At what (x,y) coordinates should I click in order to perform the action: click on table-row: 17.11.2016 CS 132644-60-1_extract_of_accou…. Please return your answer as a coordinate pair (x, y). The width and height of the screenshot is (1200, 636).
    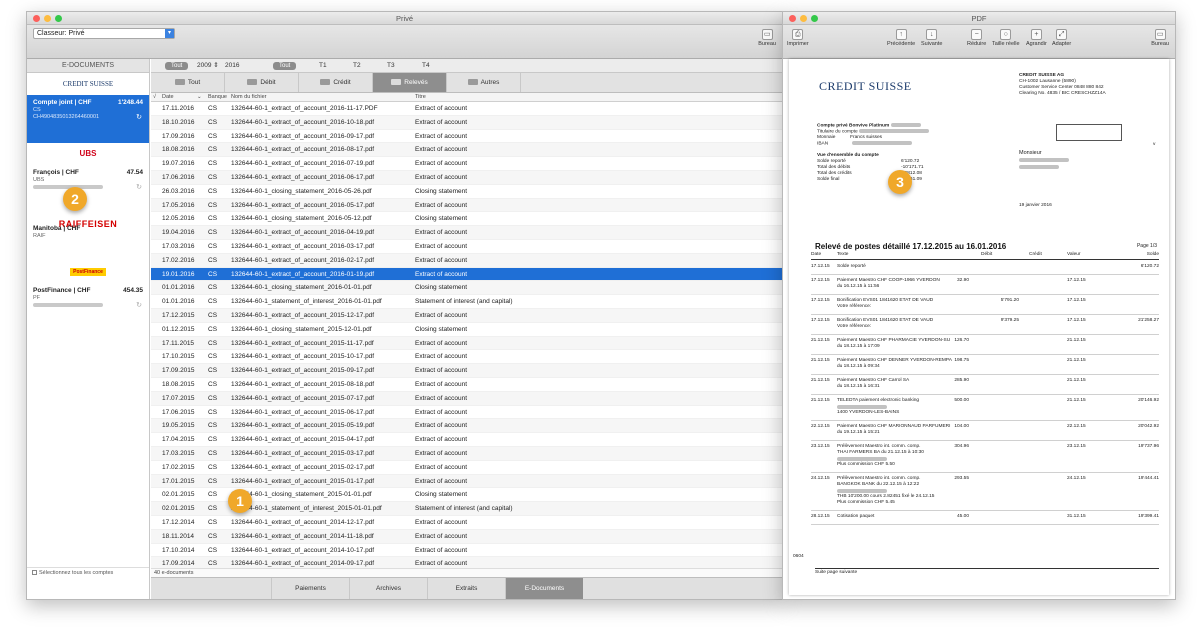
    Looking at the image, I should click on (466, 109).